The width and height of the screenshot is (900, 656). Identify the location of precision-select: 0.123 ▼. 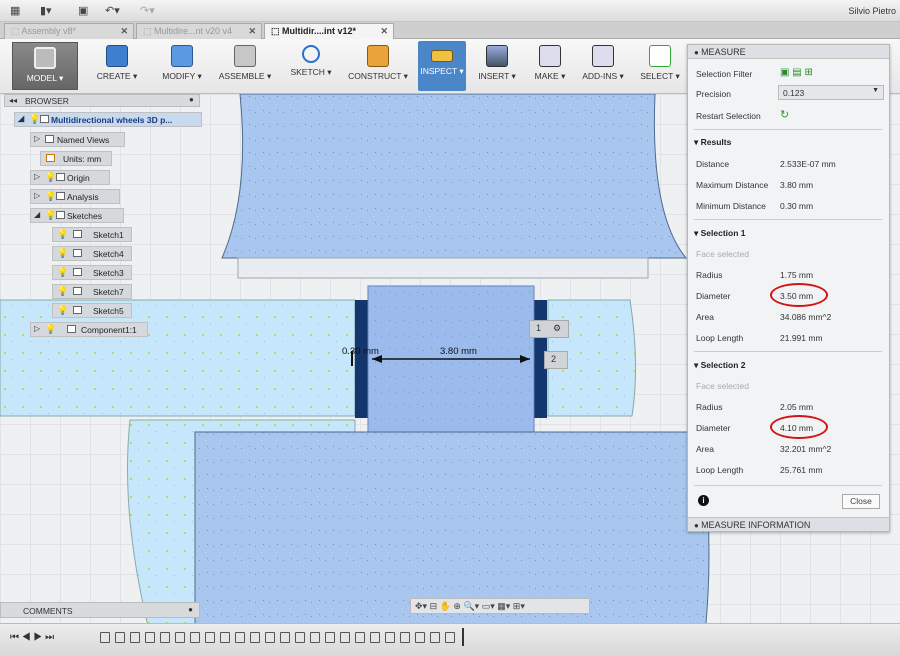
(831, 92).